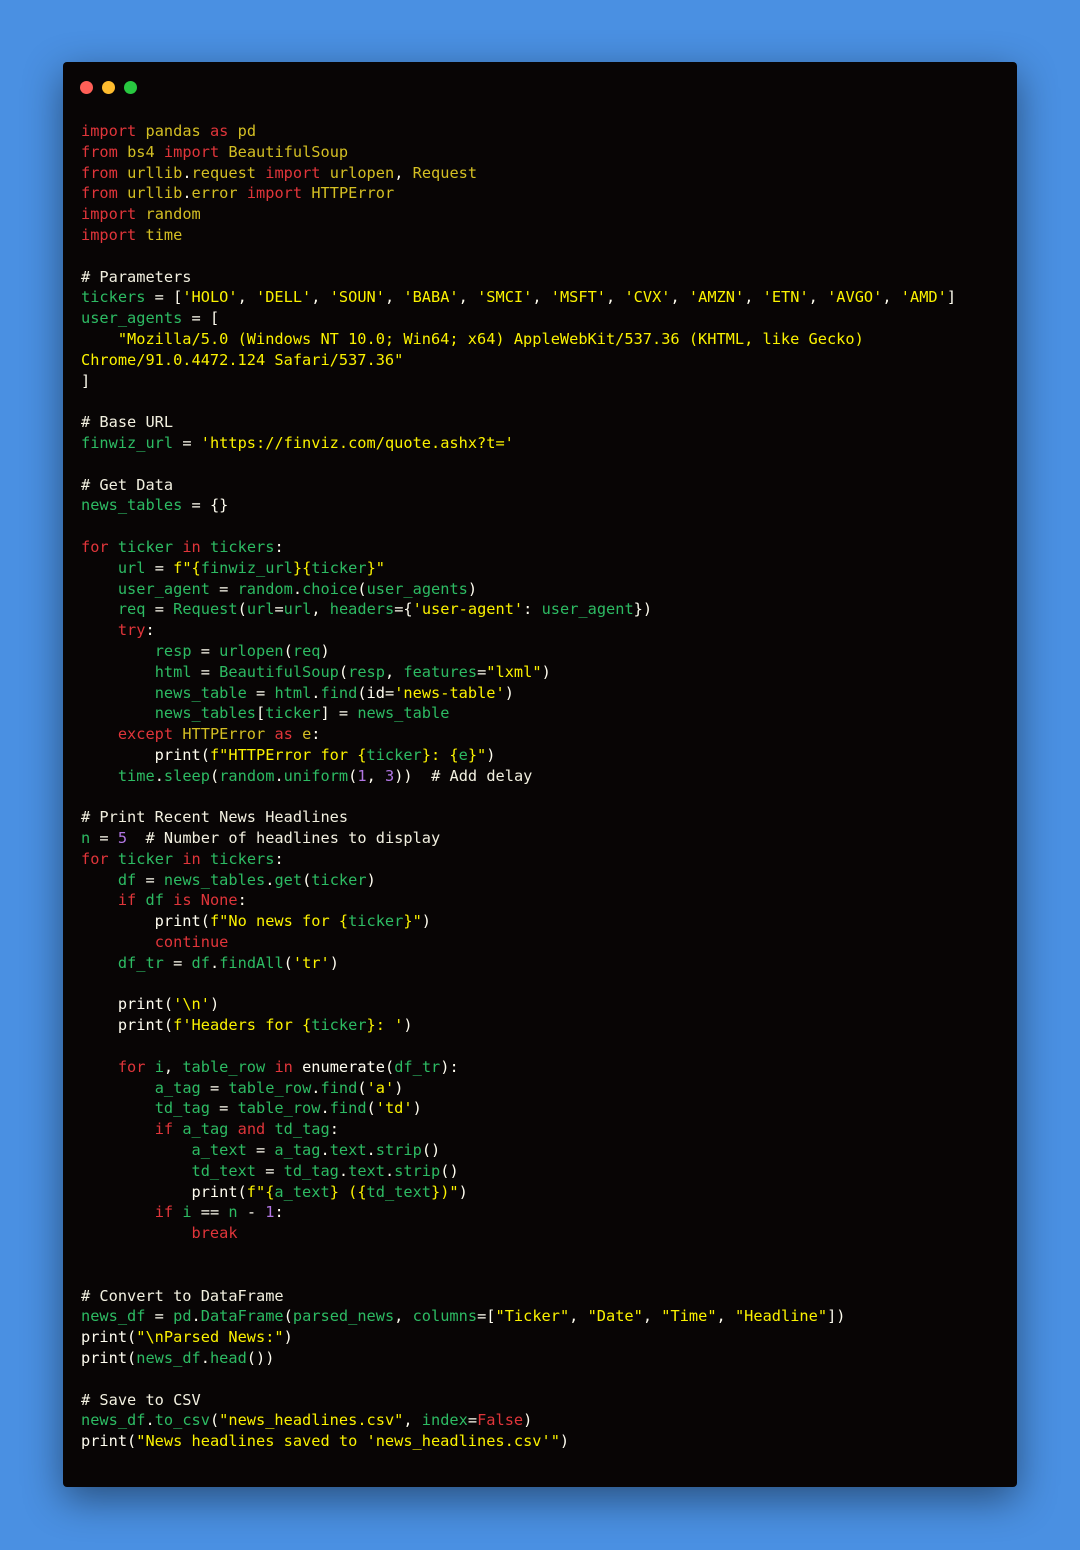  Describe the element at coordinates (130, 87) in the screenshot. I see `maximize-button` at that location.